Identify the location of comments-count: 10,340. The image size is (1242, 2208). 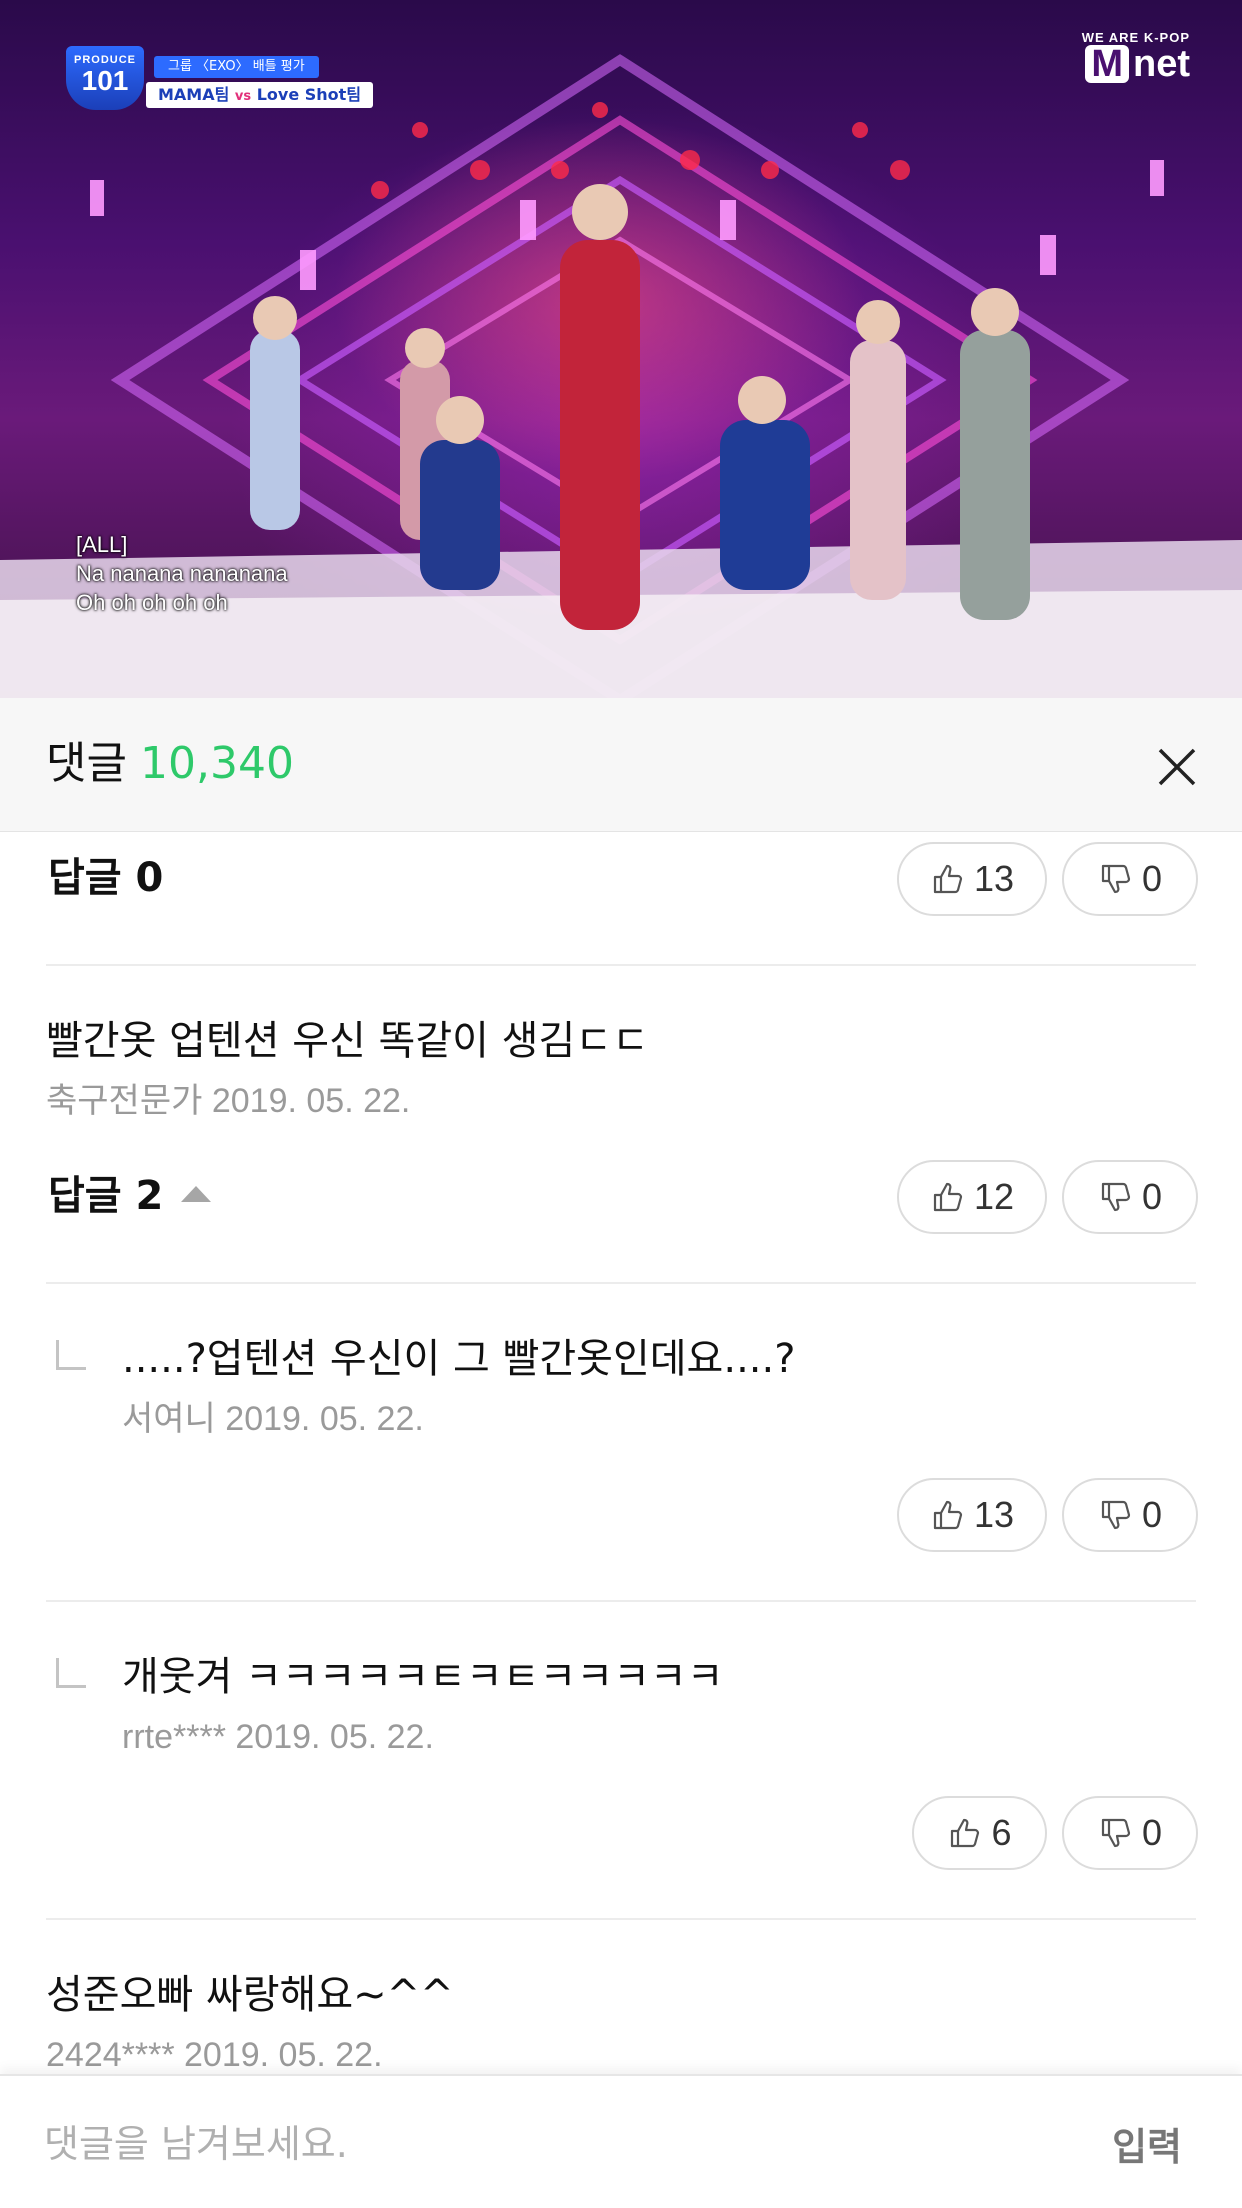
(217, 763).